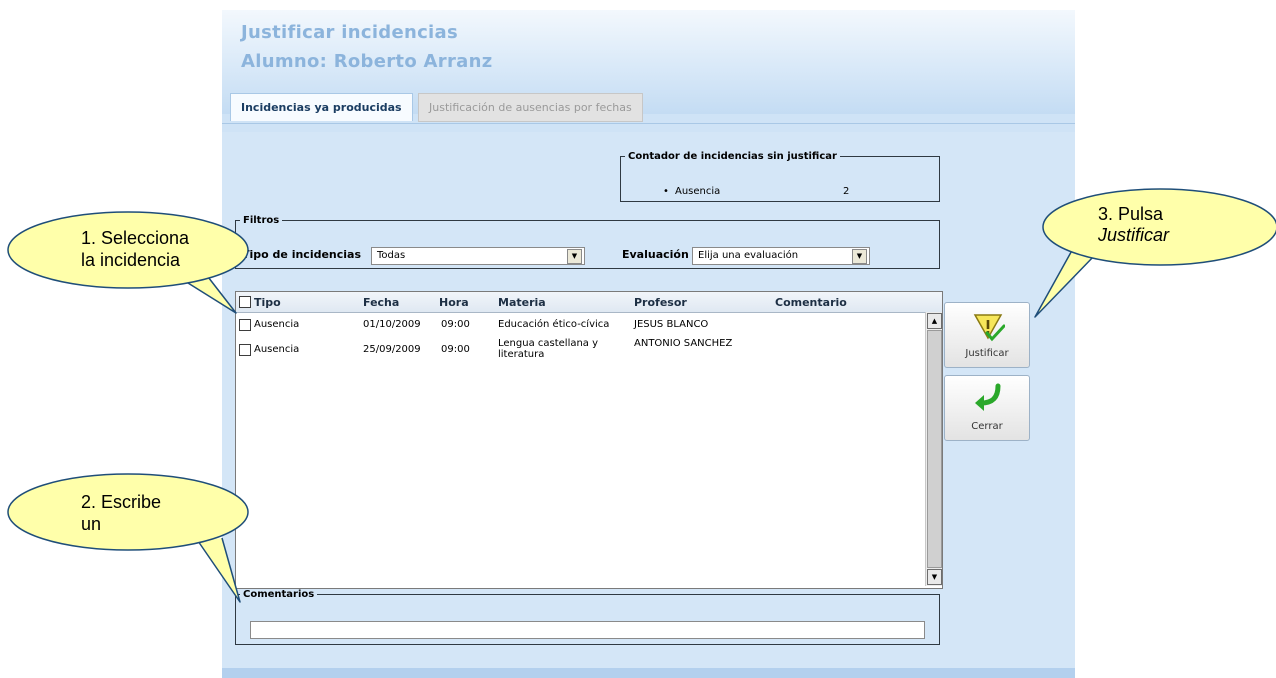 This screenshot has height=678, width=1276. Describe the element at coordinates (131, 260) in the screenshot. I see `callout-1-line2: la incidencia` at that location.